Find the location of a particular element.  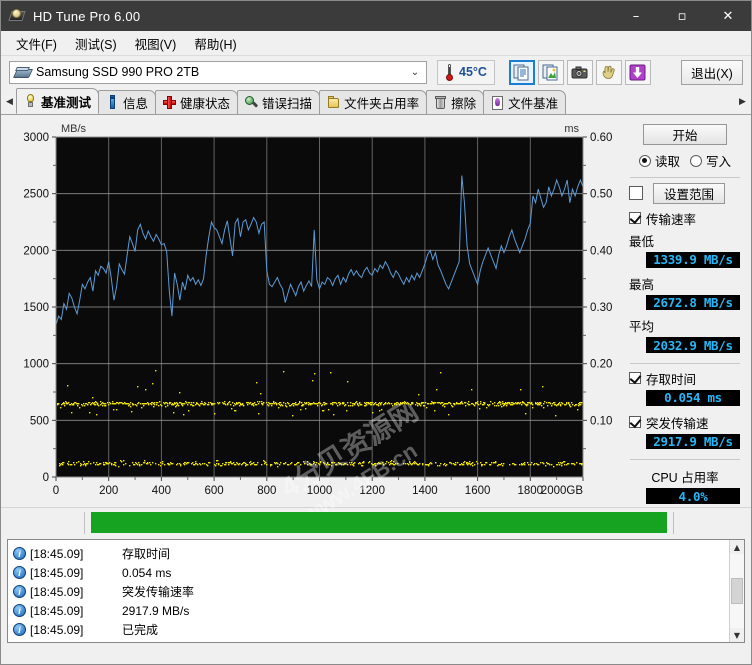

device-toolbar: Samsung SSD 990 PRO 2TB ⌄ 45°C 退出(X) is located at coordinates (376, 72).